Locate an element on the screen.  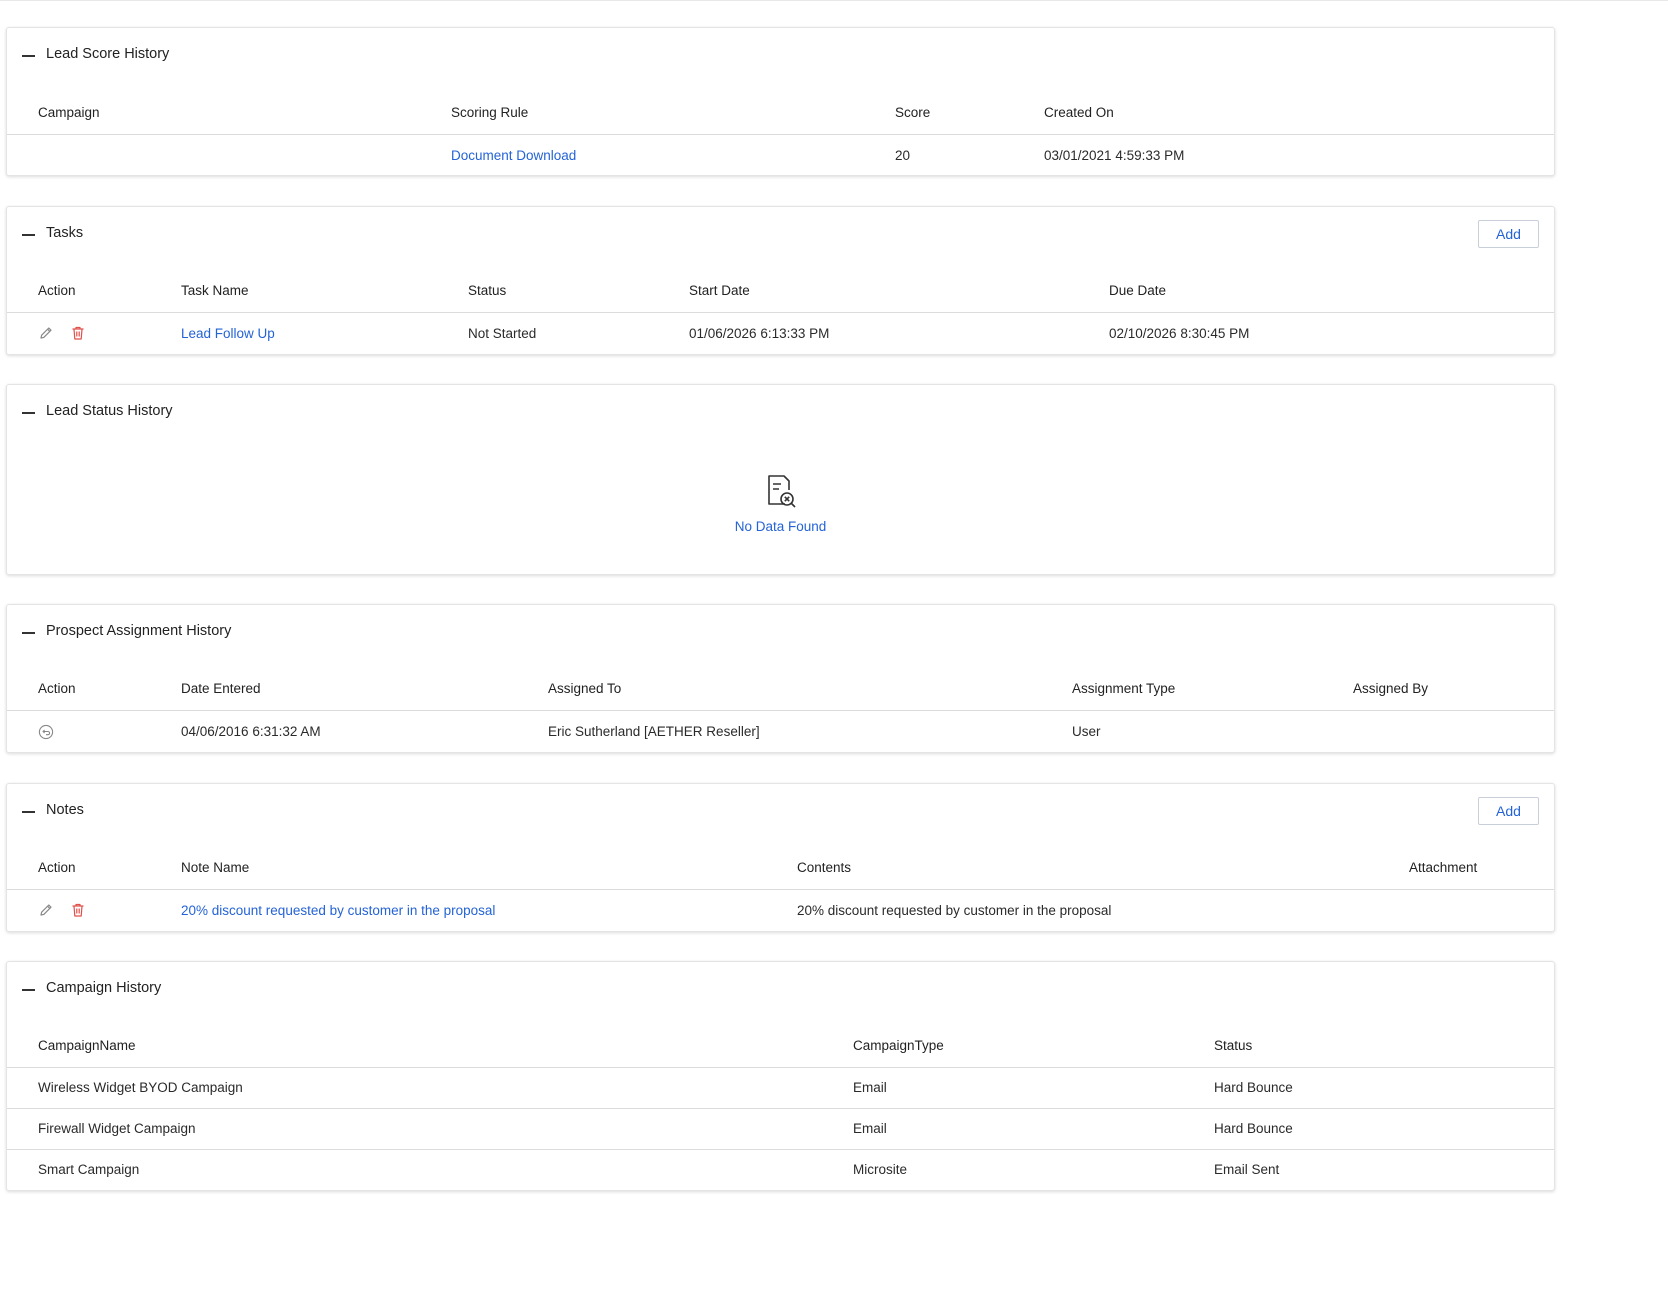
campaign-status-cell: Email Sent is located at coordinates (1247, 1169).